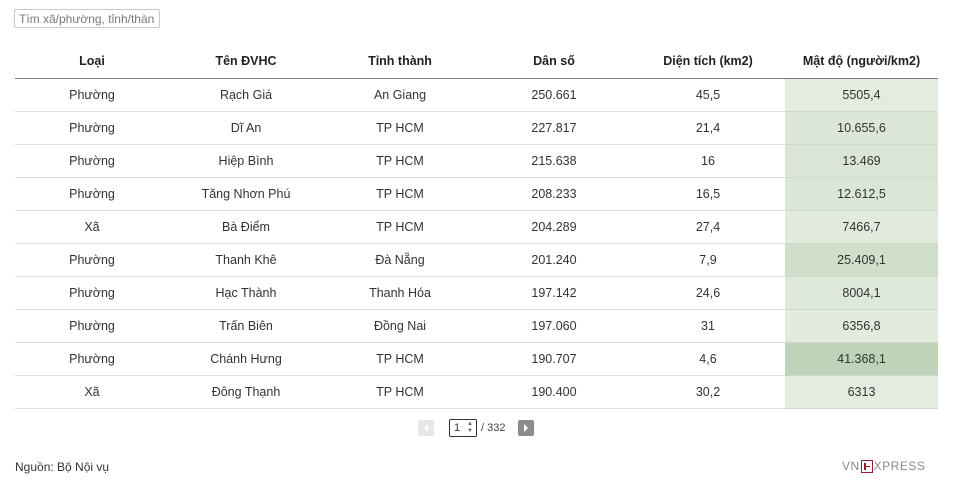 The image size is (960, 500). Describe the element at coordinates (554, 392) in the screenshot. I see `cell-population: 190.400` at that location.